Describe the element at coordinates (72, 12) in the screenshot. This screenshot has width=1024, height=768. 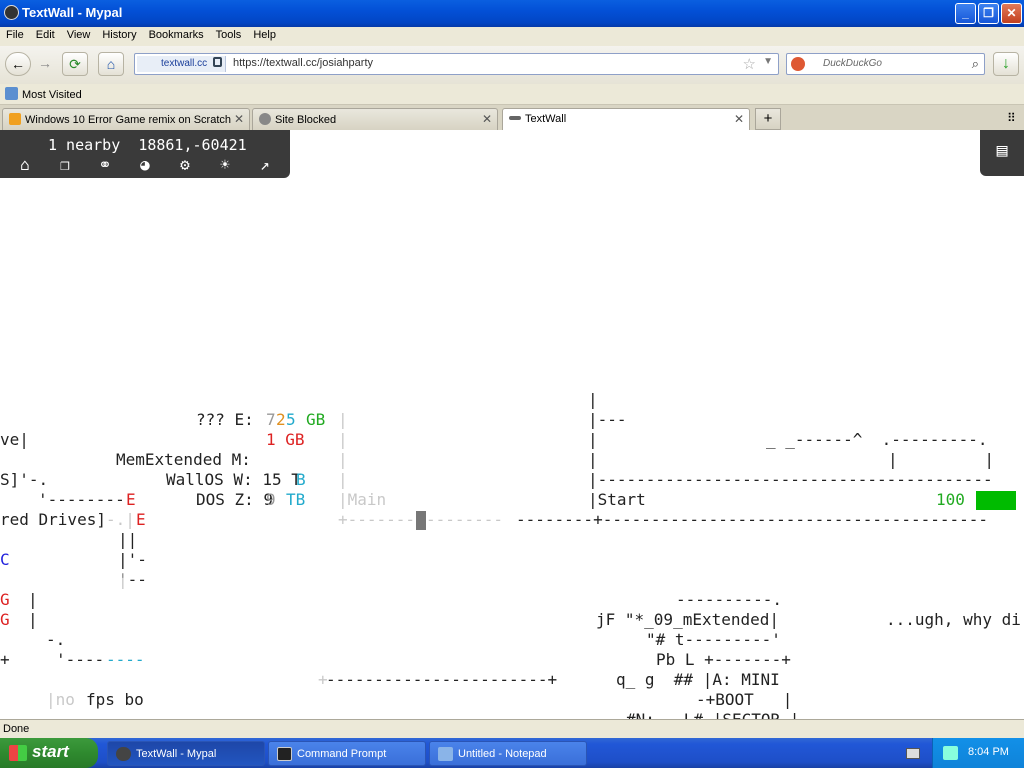
I see `window-title: TextWall - Mypal` at that location.